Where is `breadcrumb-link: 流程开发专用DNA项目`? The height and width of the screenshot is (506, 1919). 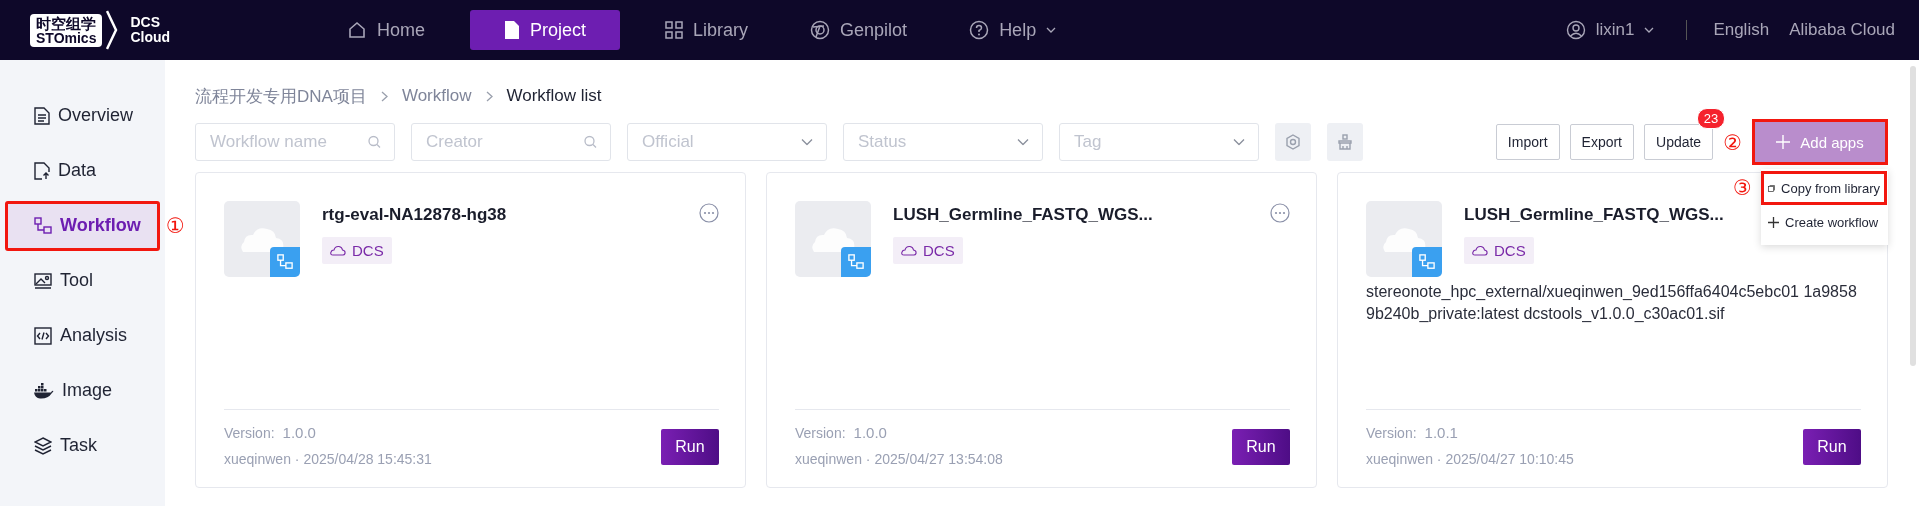
breadcrumb-link: 流程开发专用DNA项目 is located at coordinates (281, 96).